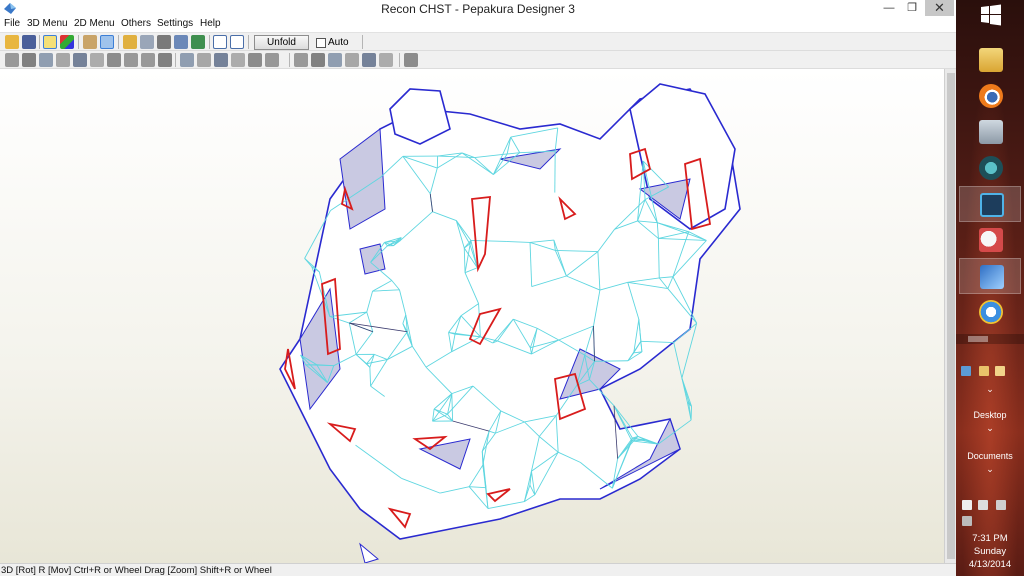  Describe the element at coordinates (175, 23) in the screenshot. I see `menu-settings: Settings` at that location.